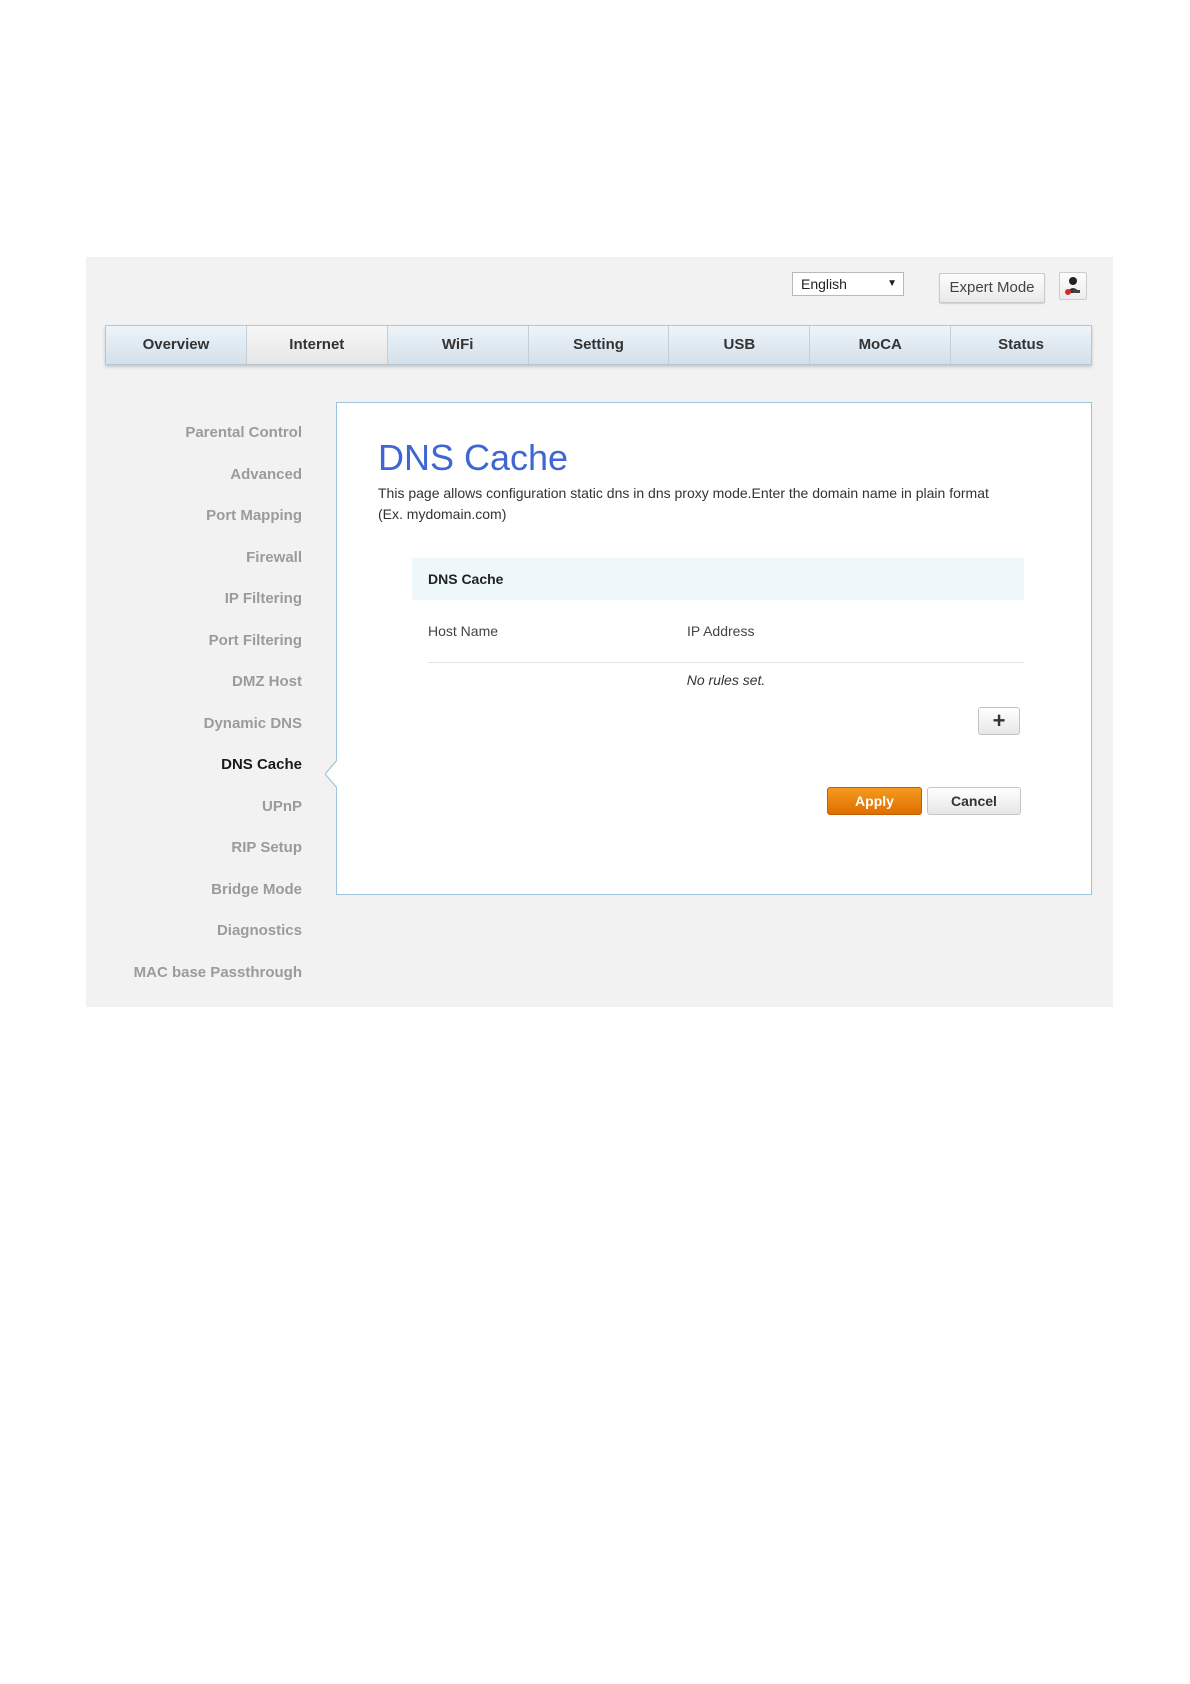 The width and height of the screenshot is (1190, 1684). What do you see at coordinates (740, 345) in the screenshot?
I see `tab-usb: USB` at bounding box center [740, 345].